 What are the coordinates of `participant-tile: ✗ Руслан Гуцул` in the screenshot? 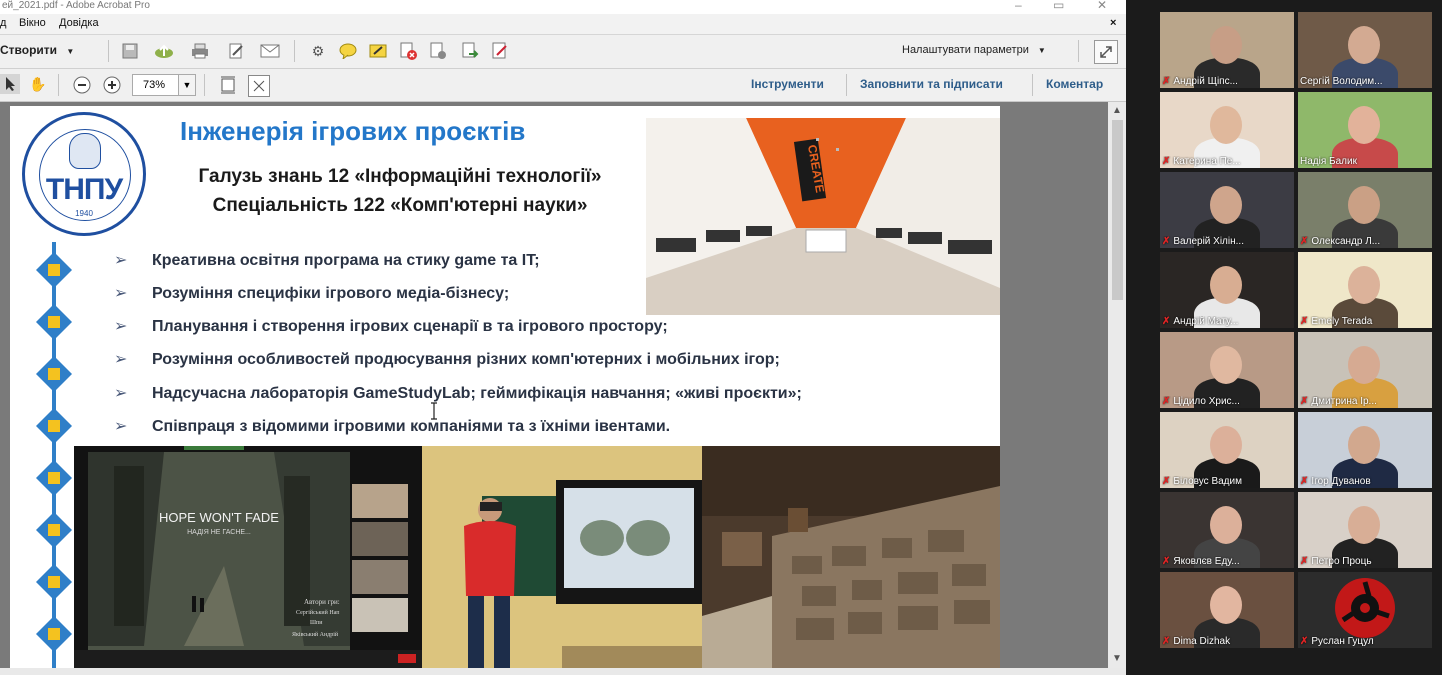 It's located at (1365, 610).